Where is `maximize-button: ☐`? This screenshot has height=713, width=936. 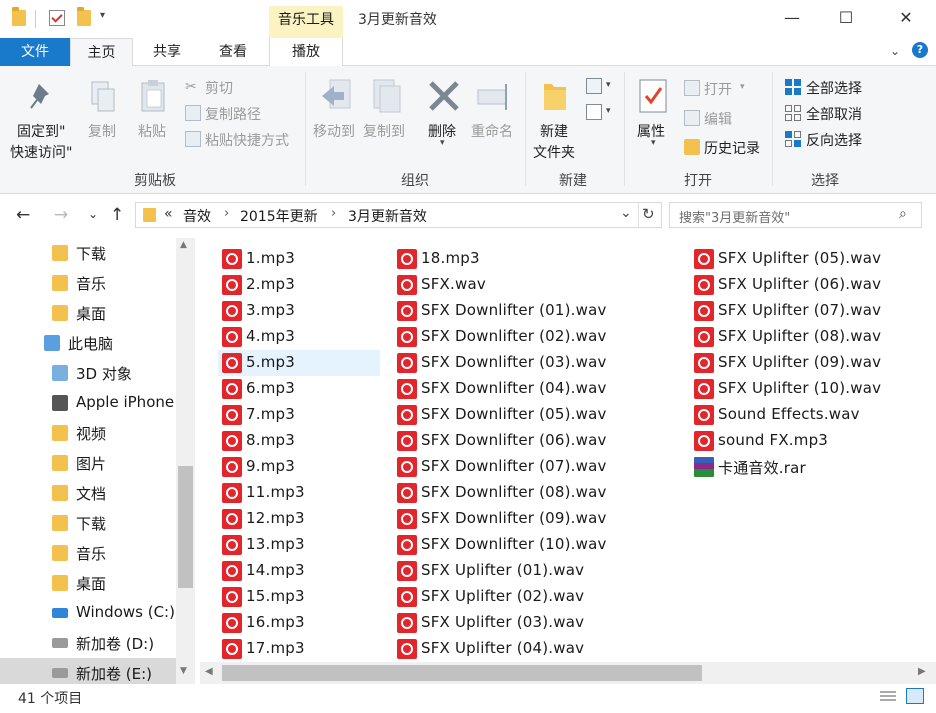 maximize-button: ☐ is located at coordinates (846, 18).